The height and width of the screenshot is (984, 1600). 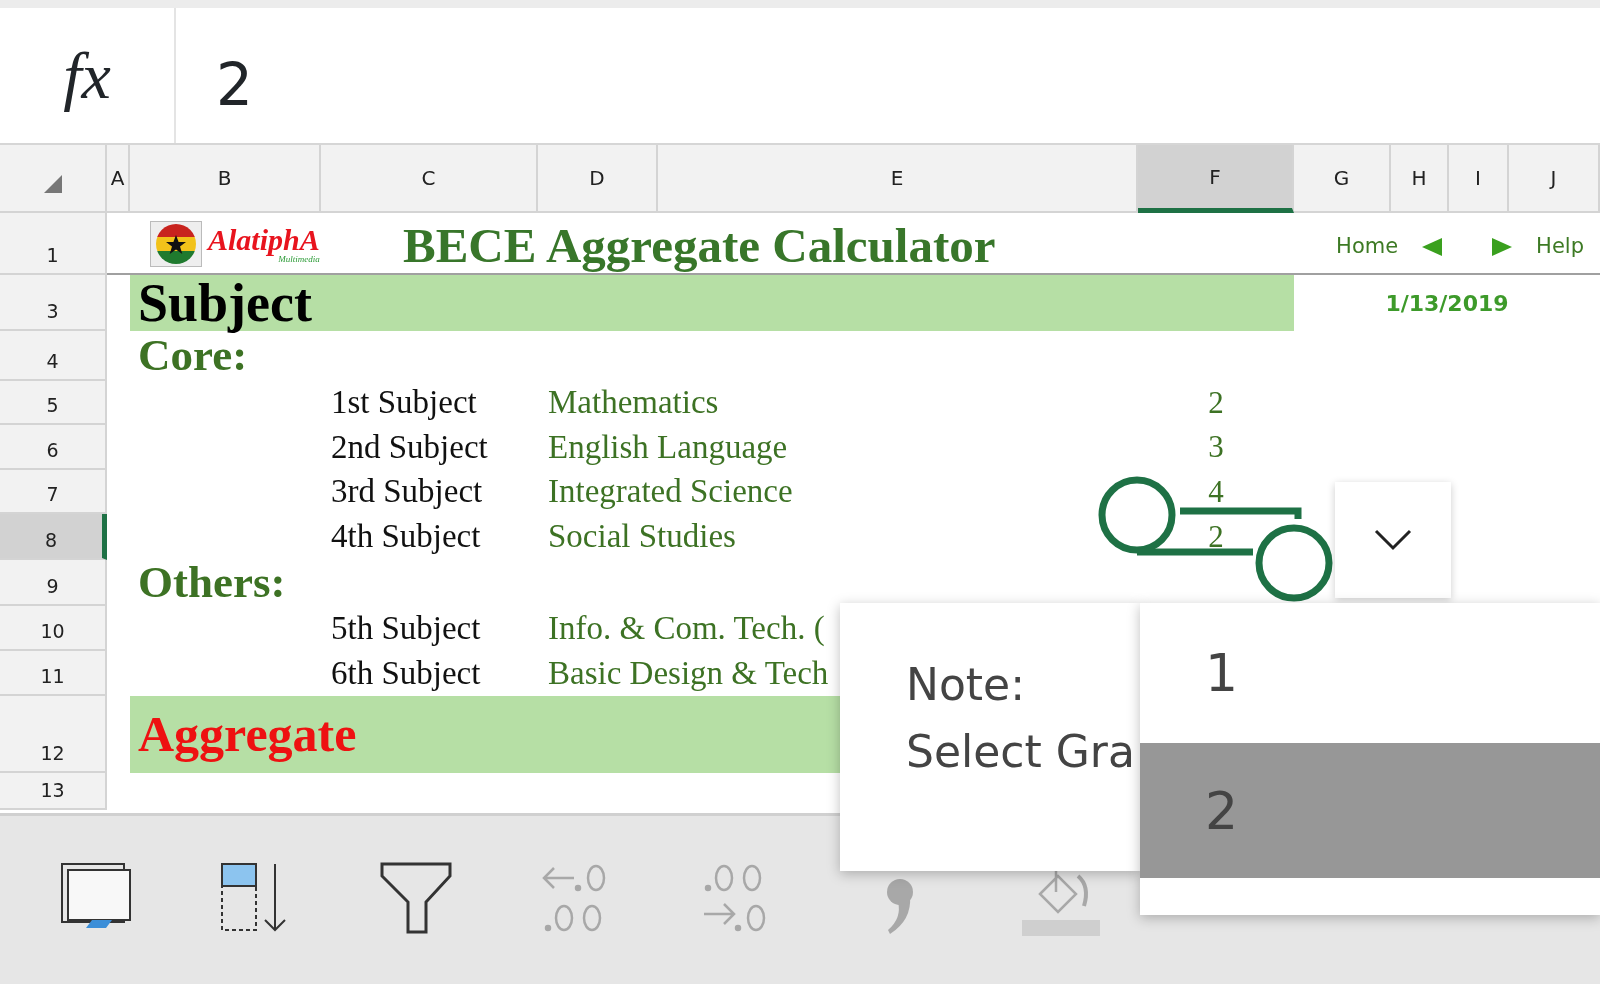 What do you see at coordinates (416, 898) in the screenshot?
I see `filter-icon` at bounding box center [416, 898].